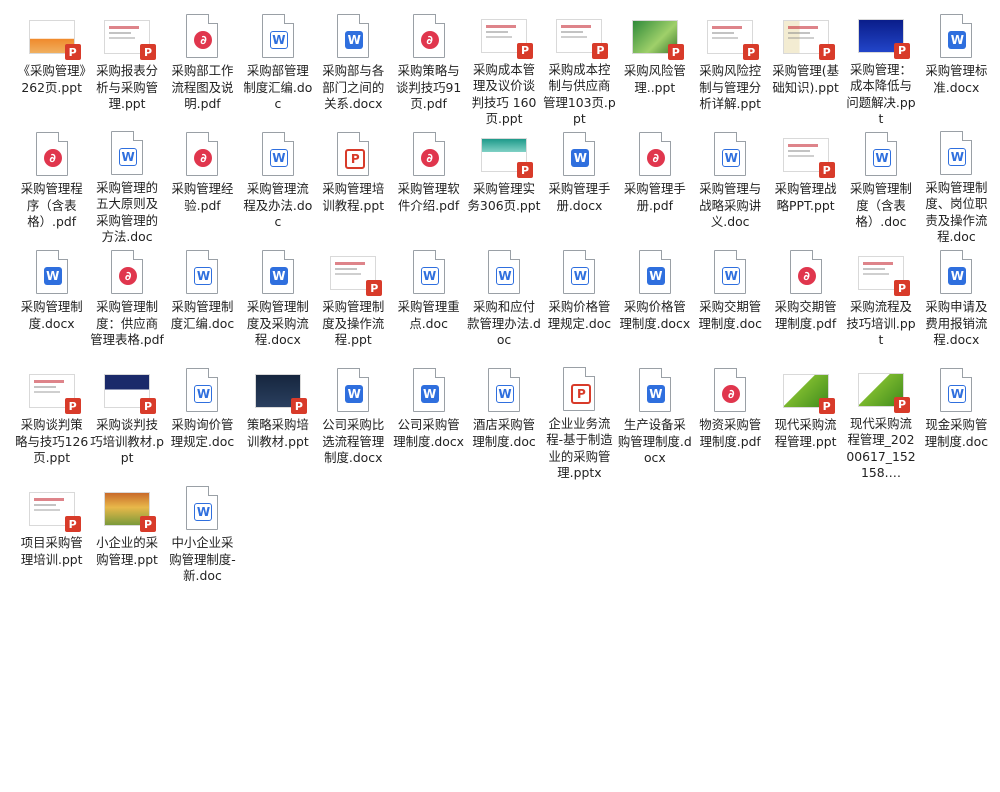 The image size is (1000, 792). I want to click on file-item: W 采购申请及费用报销流程.docx, so click(956, 303).